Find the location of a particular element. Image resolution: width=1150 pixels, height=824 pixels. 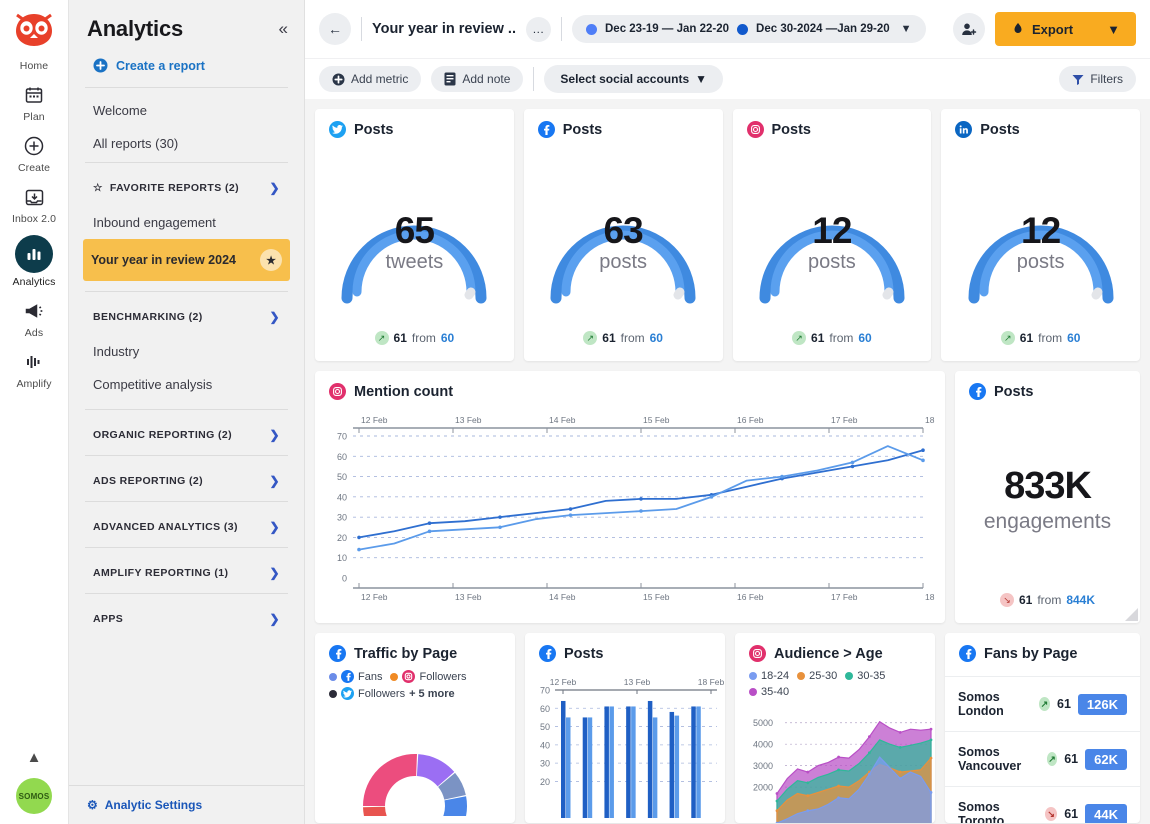

rail-item-analytics: Analytics is located at coordinates (34, 260).